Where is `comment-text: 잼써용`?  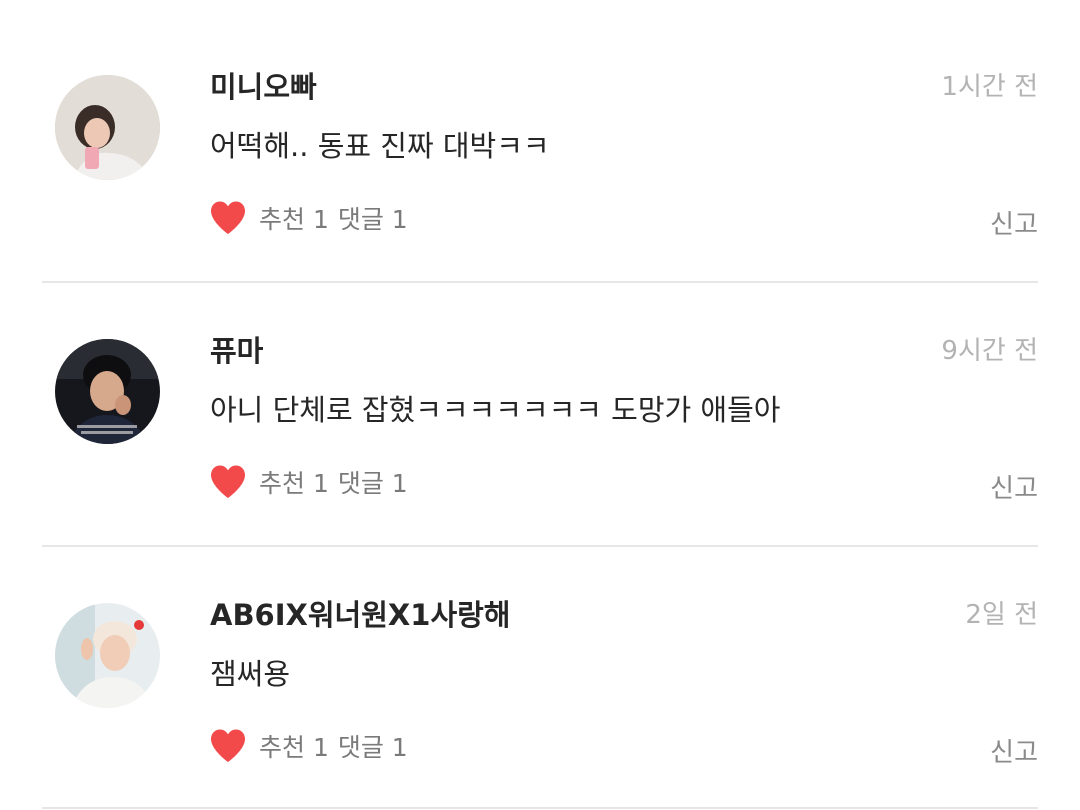 comment-text: 잼써용 is located at coordinates (250, 674).